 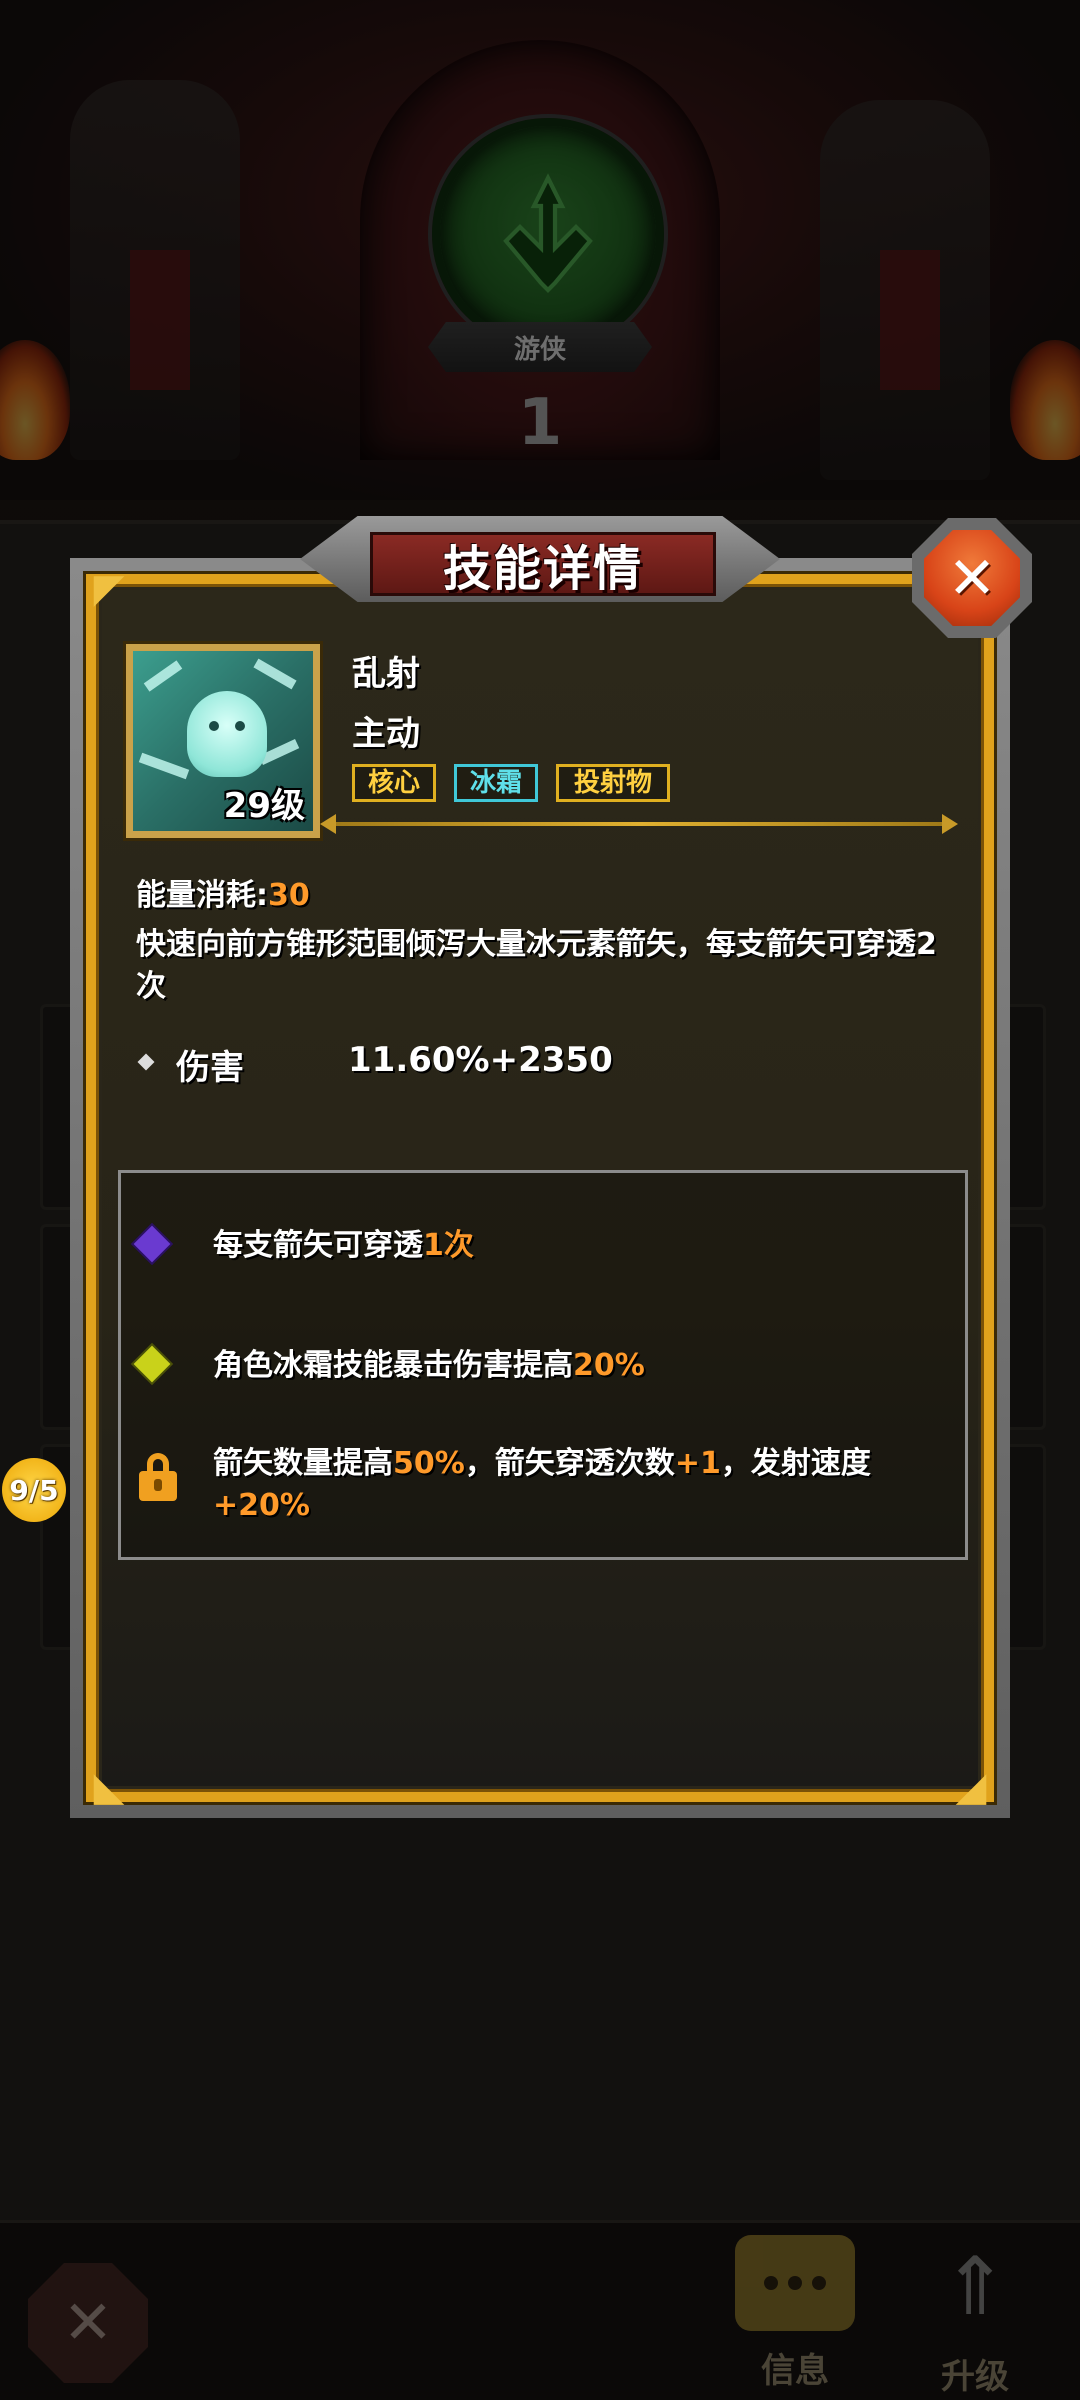 I want to click on close-button: ✕, so click(x=972, y=578).